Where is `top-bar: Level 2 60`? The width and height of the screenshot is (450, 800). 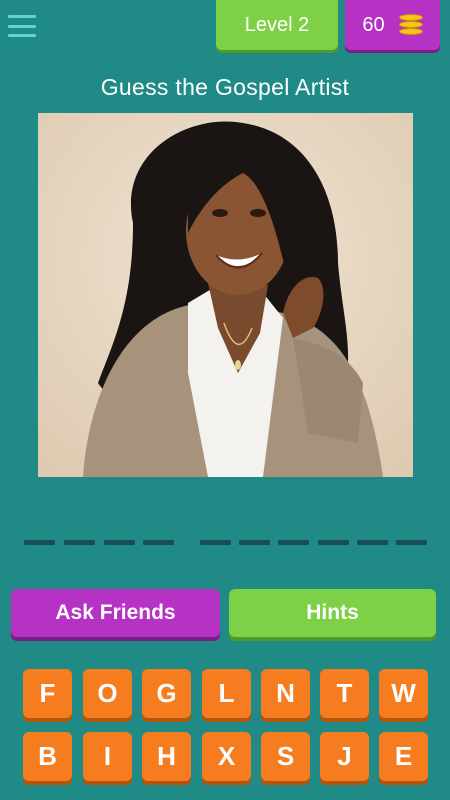
top-bar: Level 2 60 is located at coordinates (225, 28).